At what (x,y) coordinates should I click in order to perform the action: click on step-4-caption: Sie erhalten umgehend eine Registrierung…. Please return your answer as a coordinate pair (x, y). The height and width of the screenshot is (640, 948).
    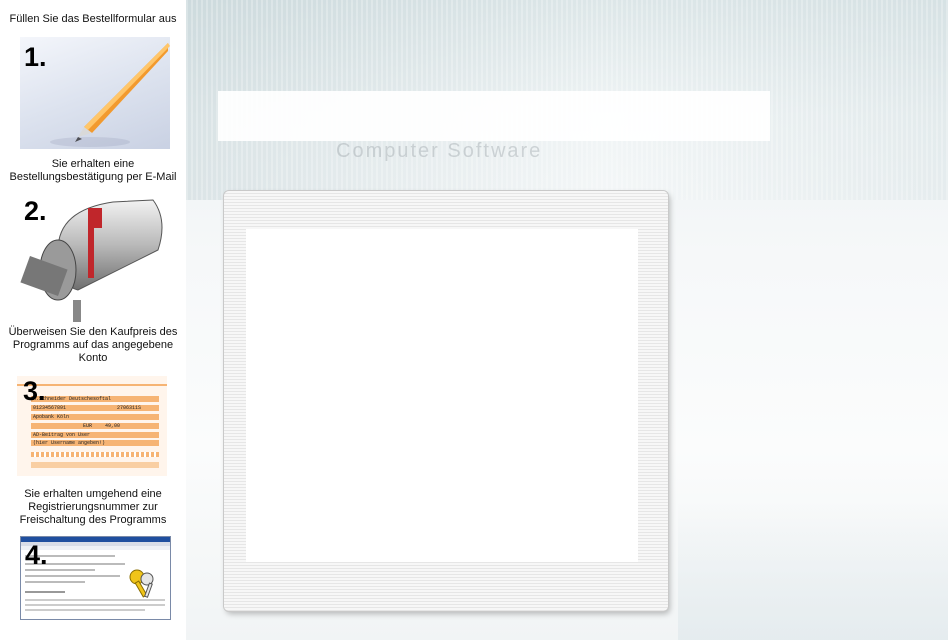
    Looking at the image, I should click on (93, 507).